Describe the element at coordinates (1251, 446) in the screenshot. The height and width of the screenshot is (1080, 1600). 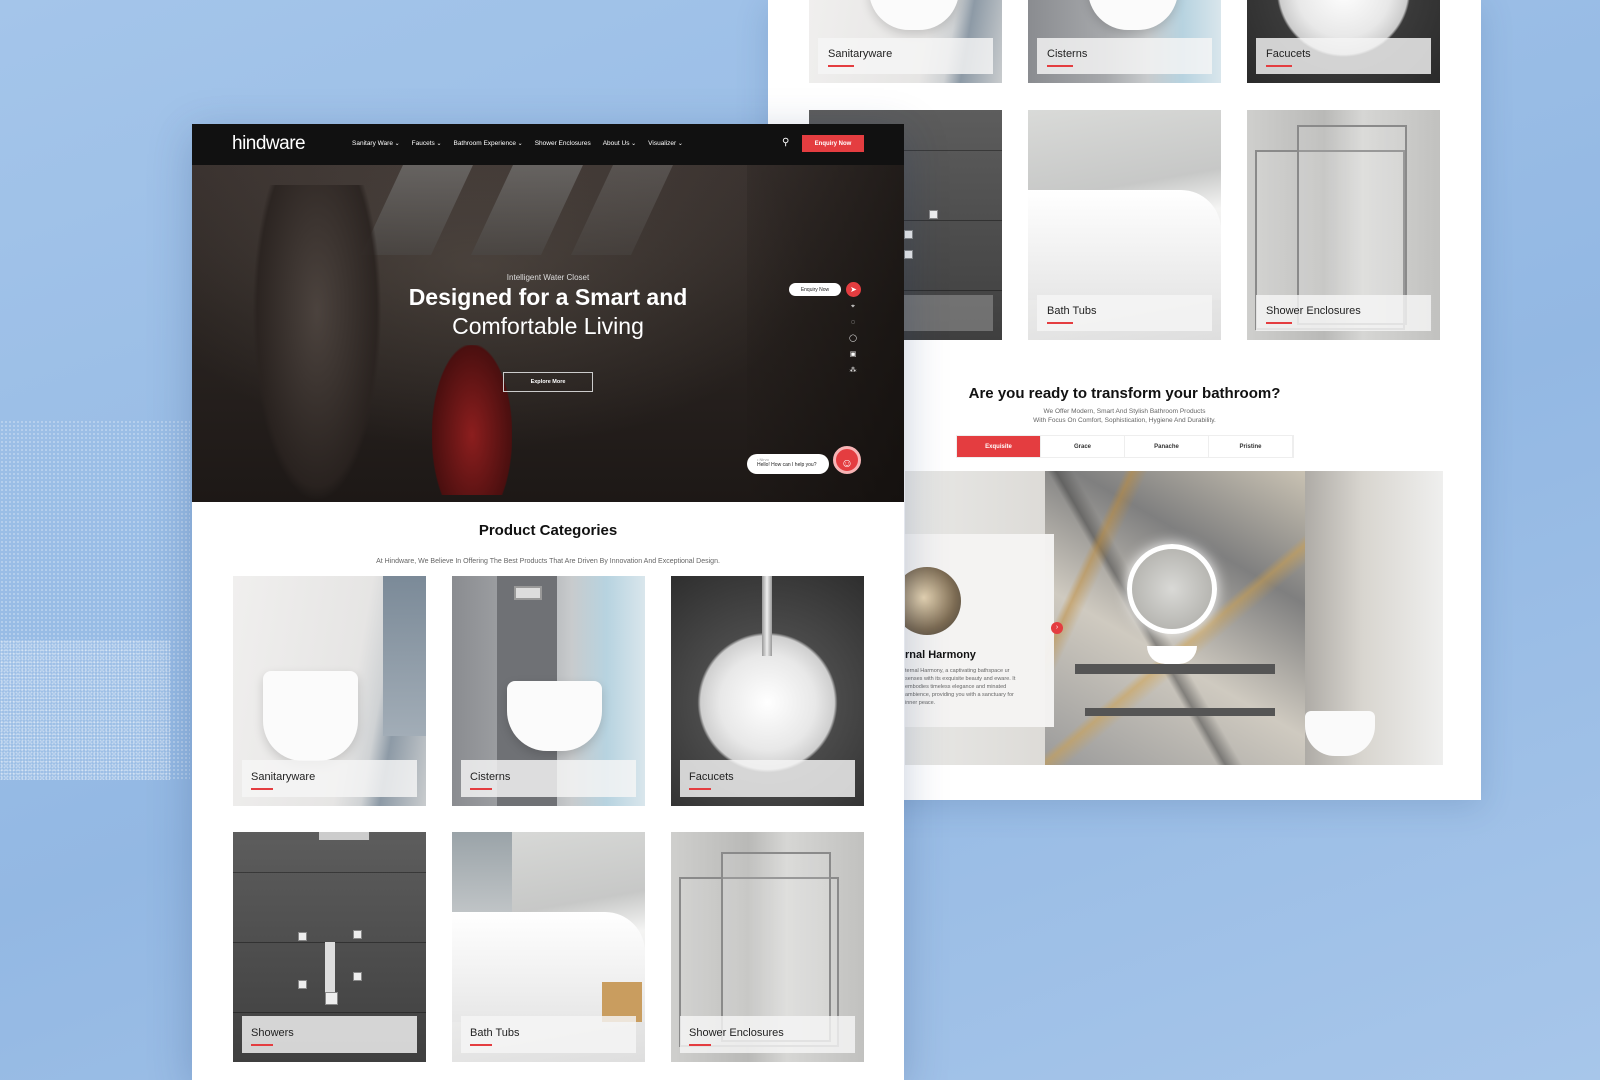
I see `tab-pristine: Pristine` at that location.